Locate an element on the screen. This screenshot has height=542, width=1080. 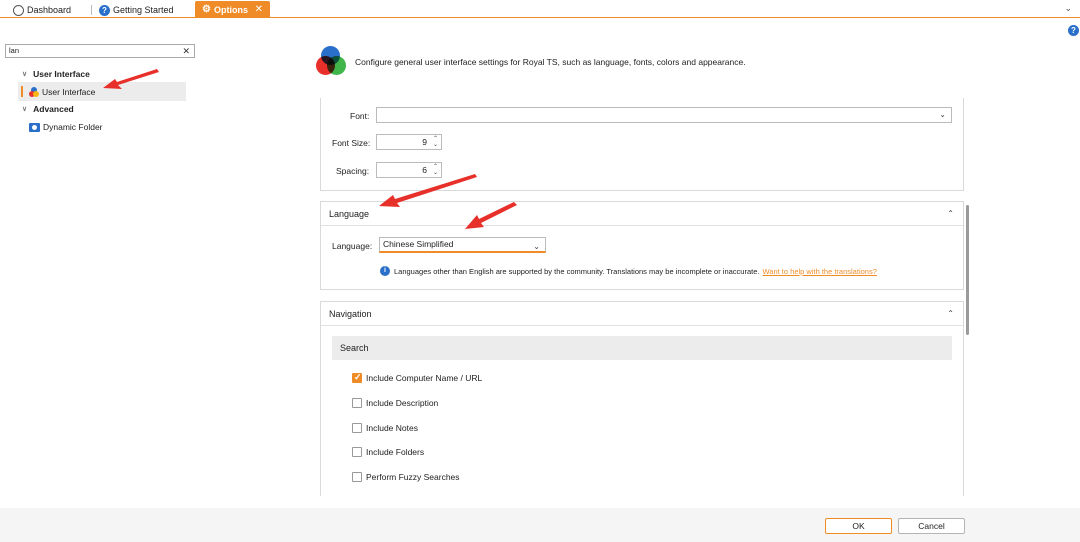
ok-button: OK is located at coordinates (858, 526).